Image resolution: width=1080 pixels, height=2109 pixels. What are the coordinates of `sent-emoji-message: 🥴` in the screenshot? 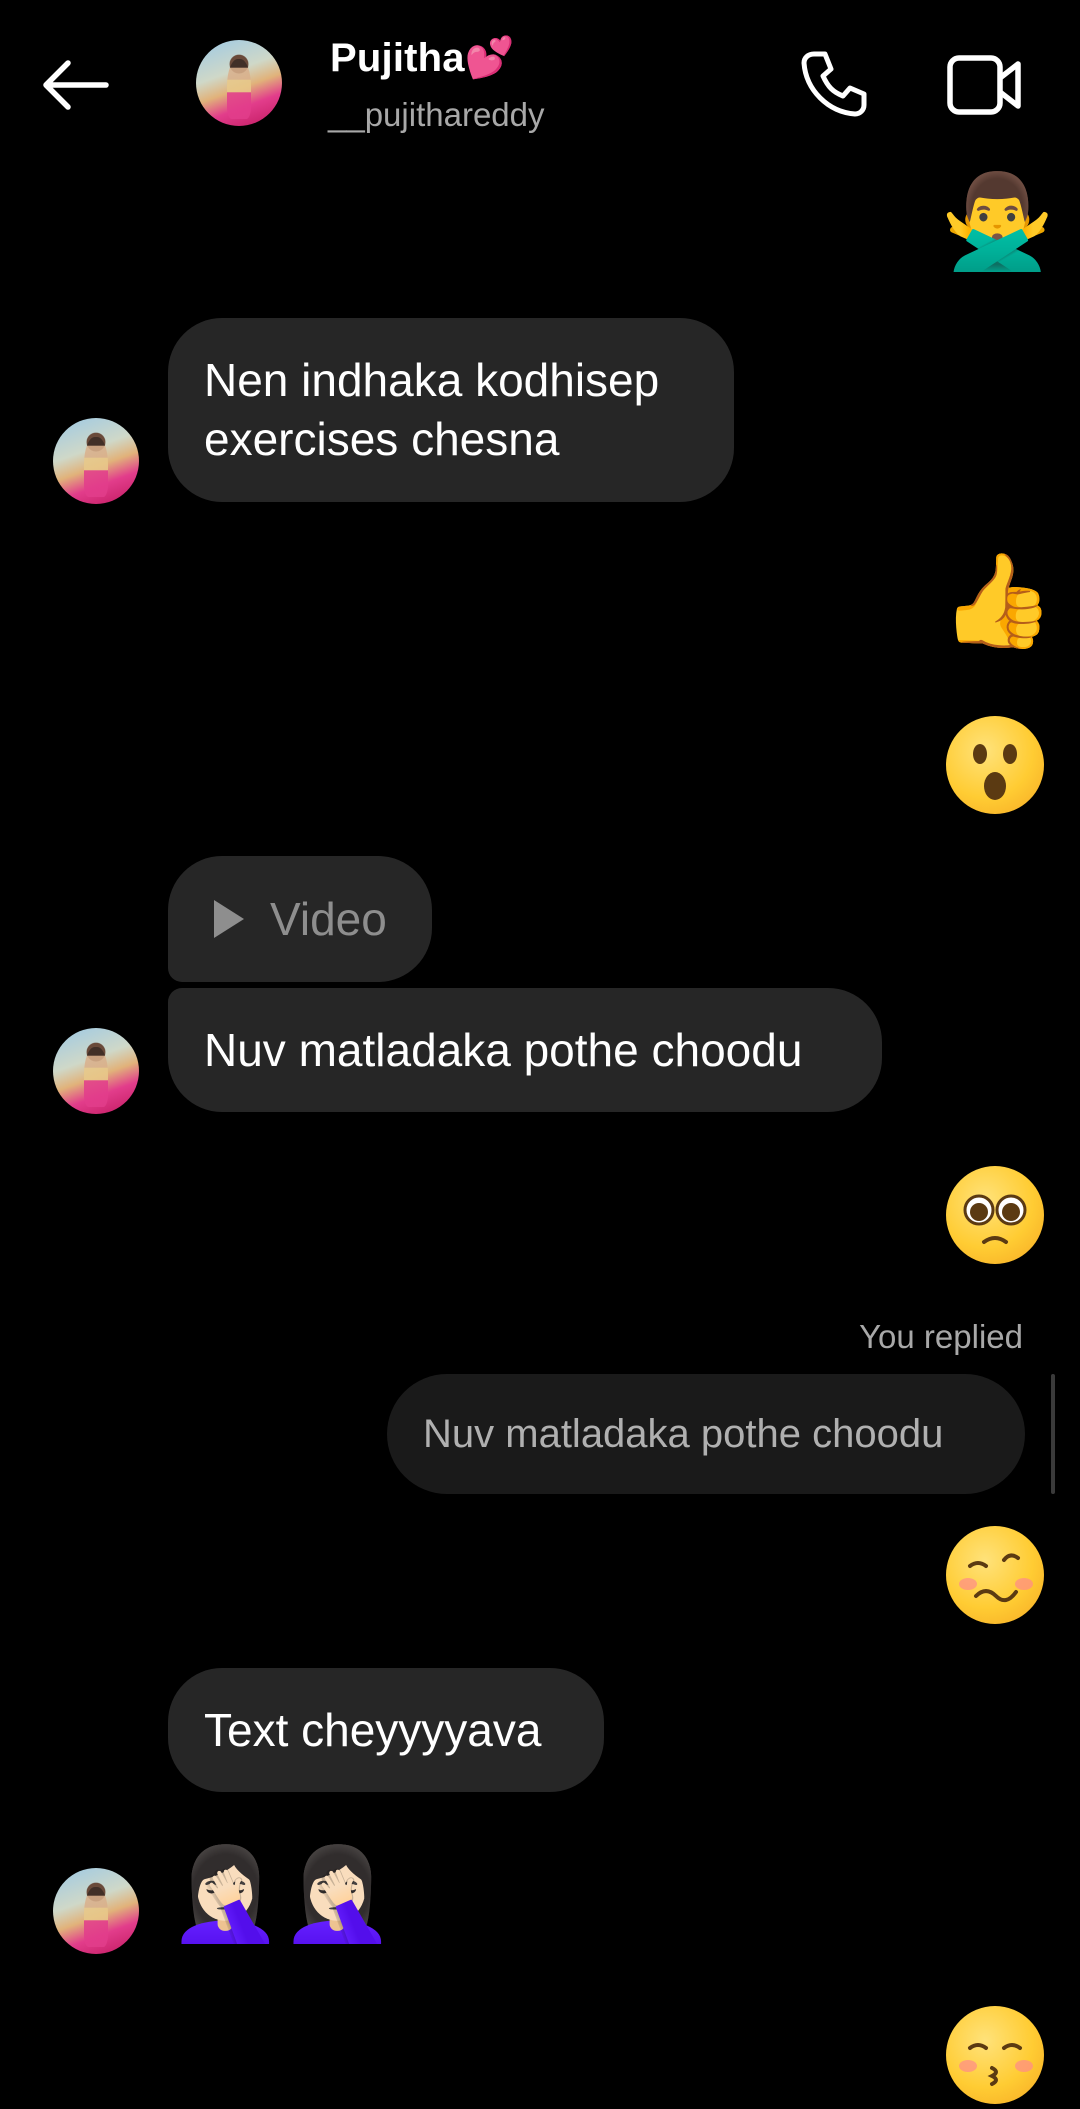 It's located at (995, 1575).